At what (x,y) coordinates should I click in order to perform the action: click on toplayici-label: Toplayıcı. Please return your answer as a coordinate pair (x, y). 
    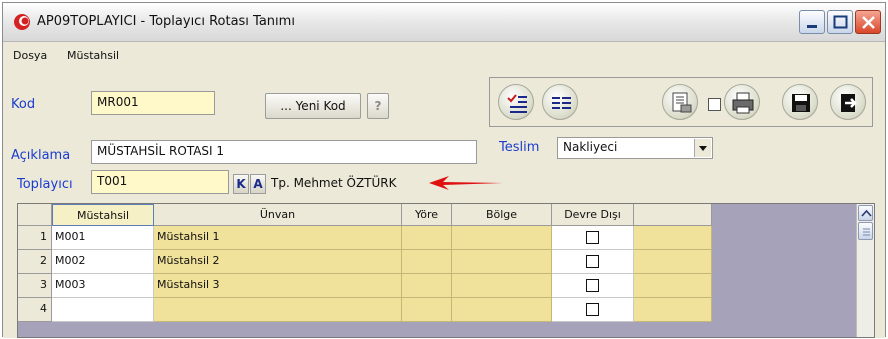
    Looking at the image, I should click on (45, 184).